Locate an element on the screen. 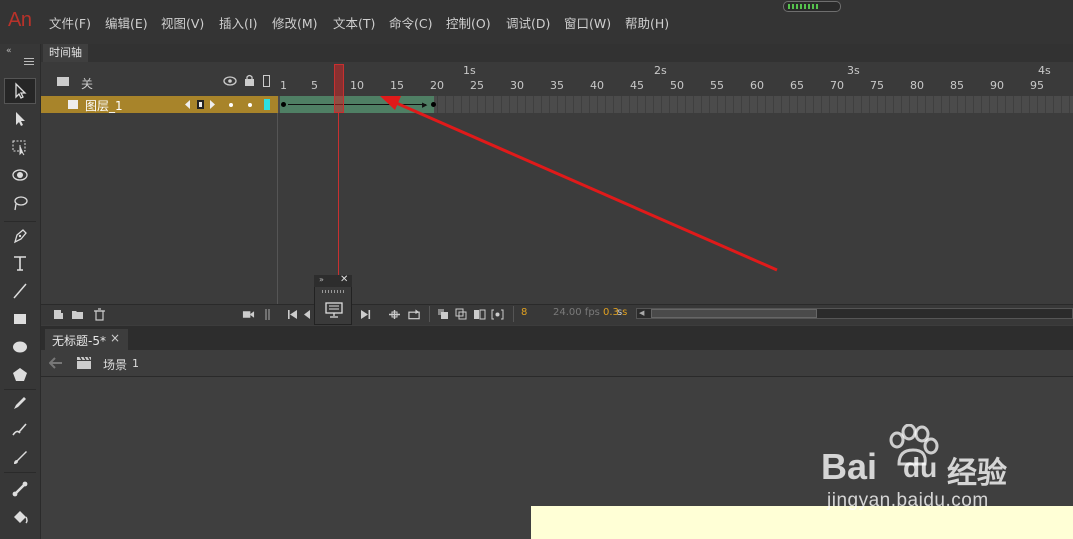 The image size is (1073, 539). screen-output-icon is located at coordinates (334, 311).